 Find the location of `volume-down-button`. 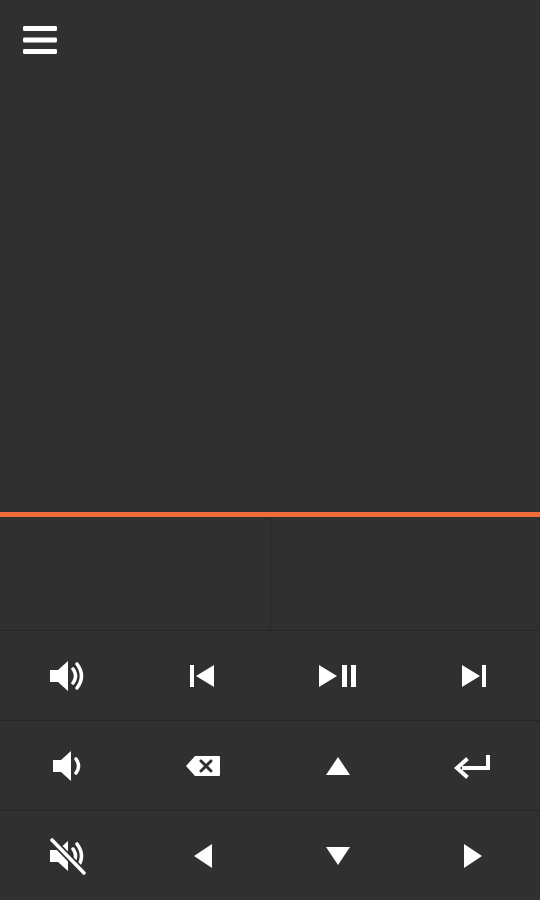

volume-down-button is located at coordinates (67, 765).